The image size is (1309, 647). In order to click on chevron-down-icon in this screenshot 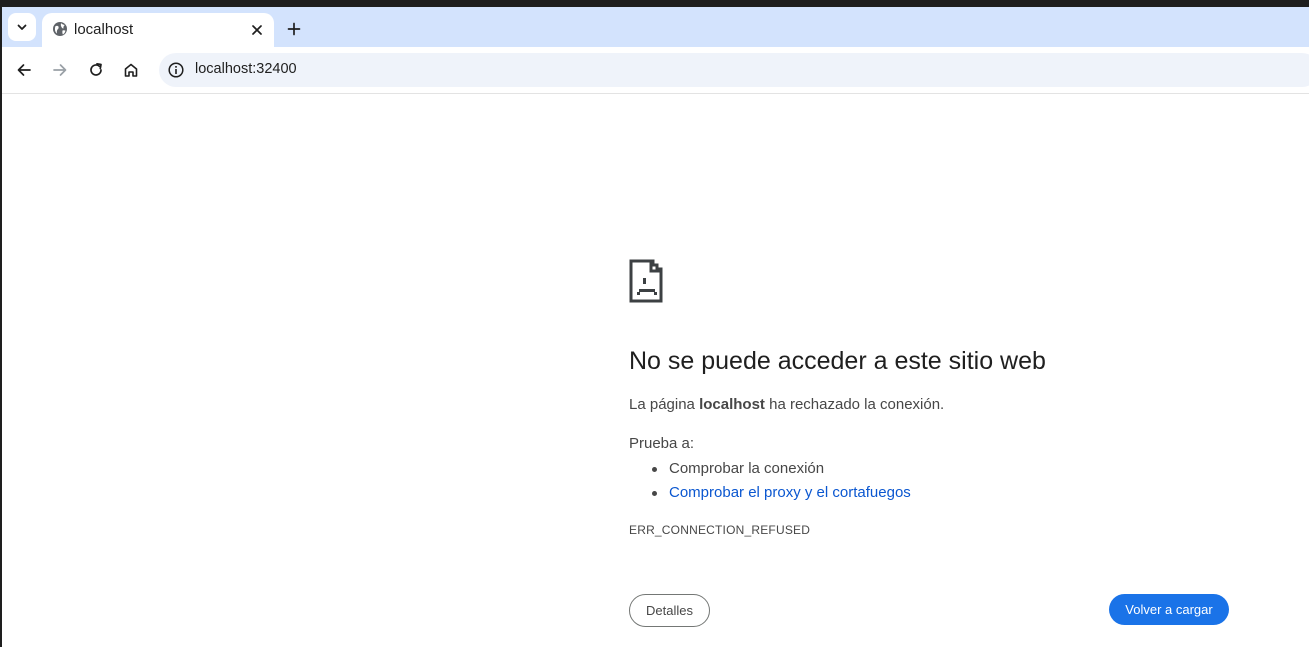, I will do `click(22, 27)`.